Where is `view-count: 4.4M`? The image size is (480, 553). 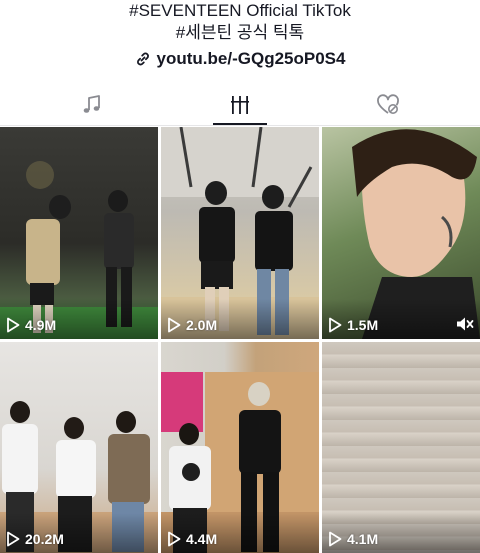
view-count: 4.4M is located at coordinates (192, 539).